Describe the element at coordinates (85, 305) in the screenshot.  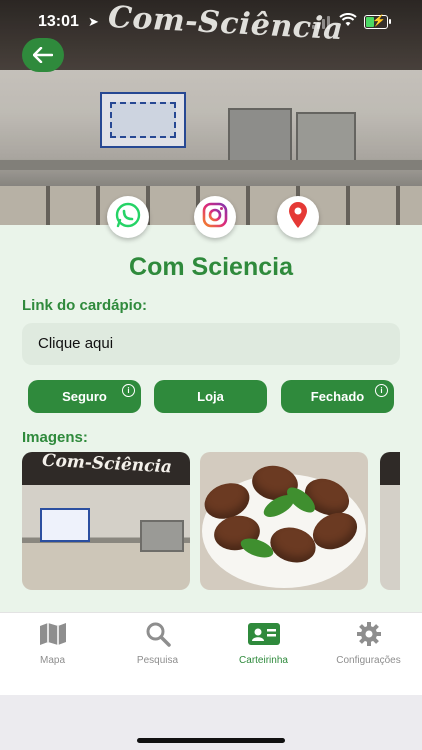
I see `menu-link-label: Link do cardápio:` at that location.